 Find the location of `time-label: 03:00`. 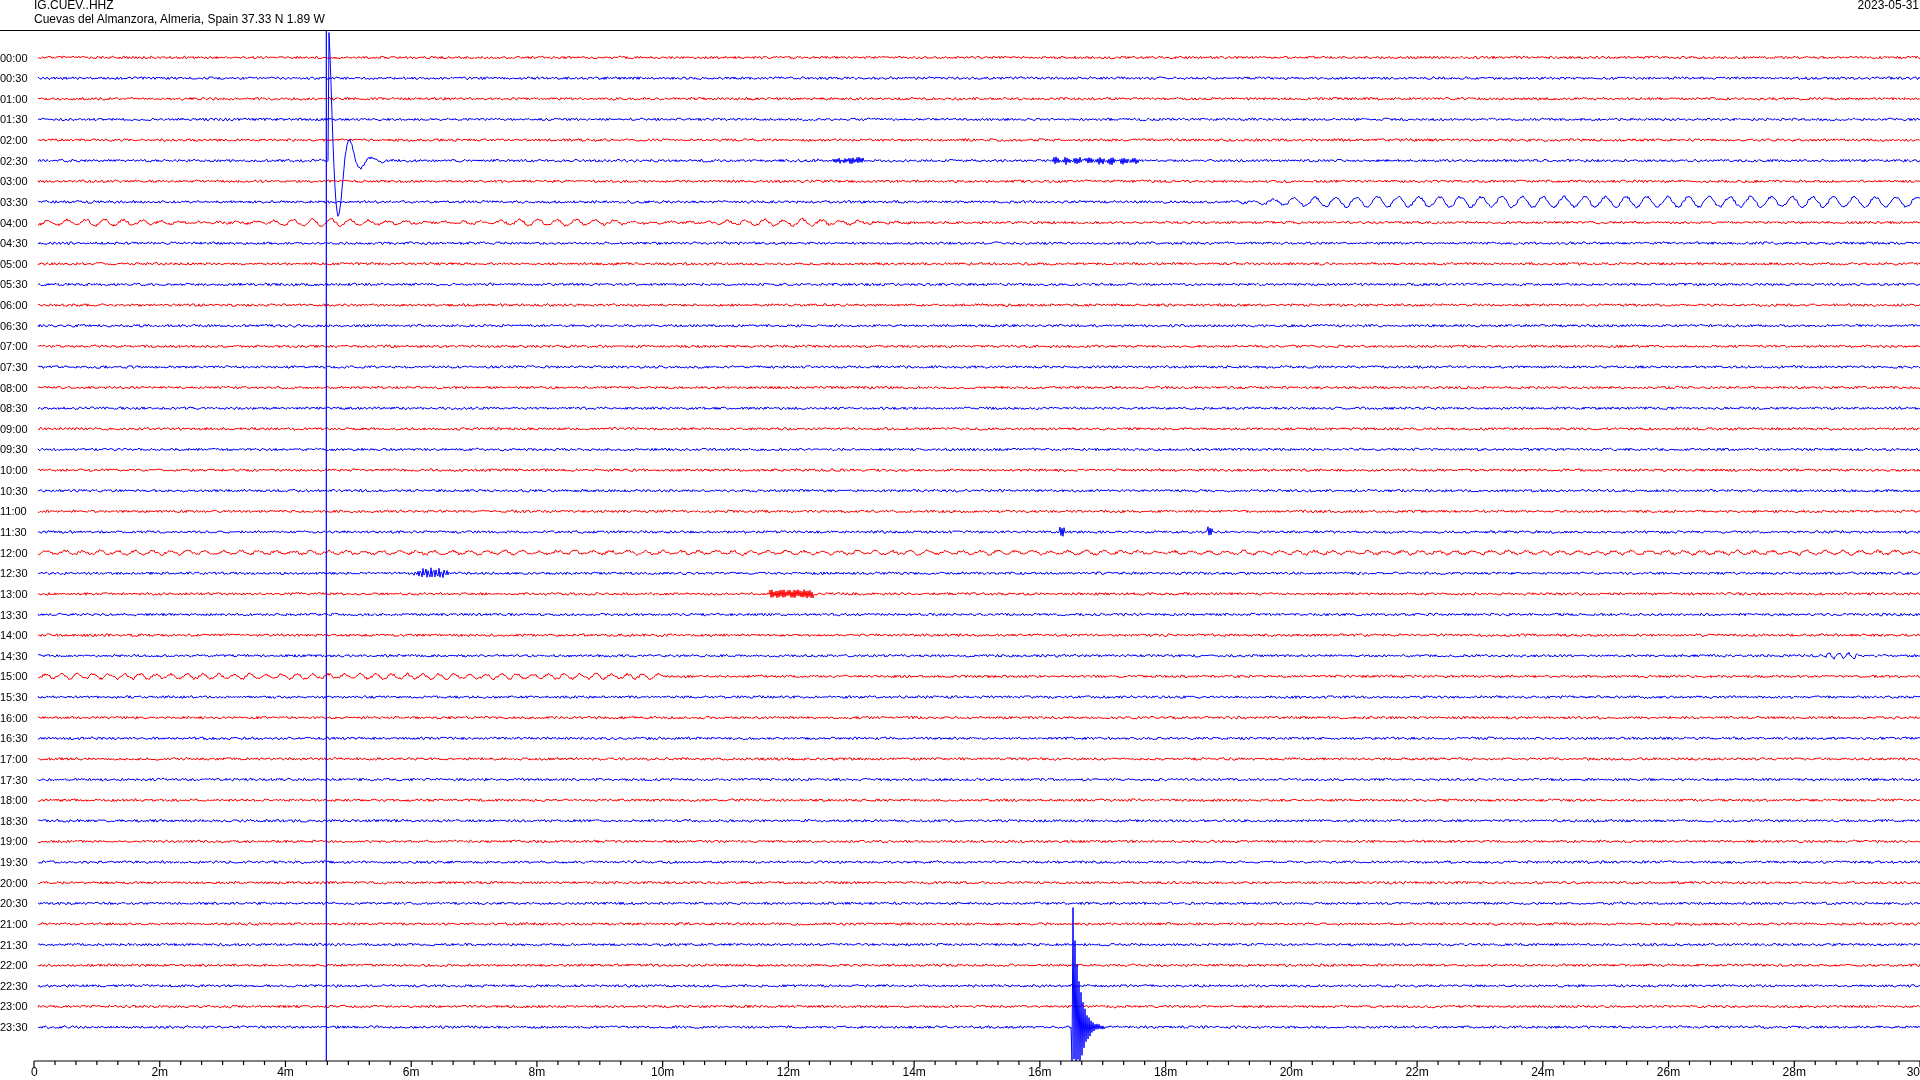

time-label: 03:00 is located at coordinates (14, 181).